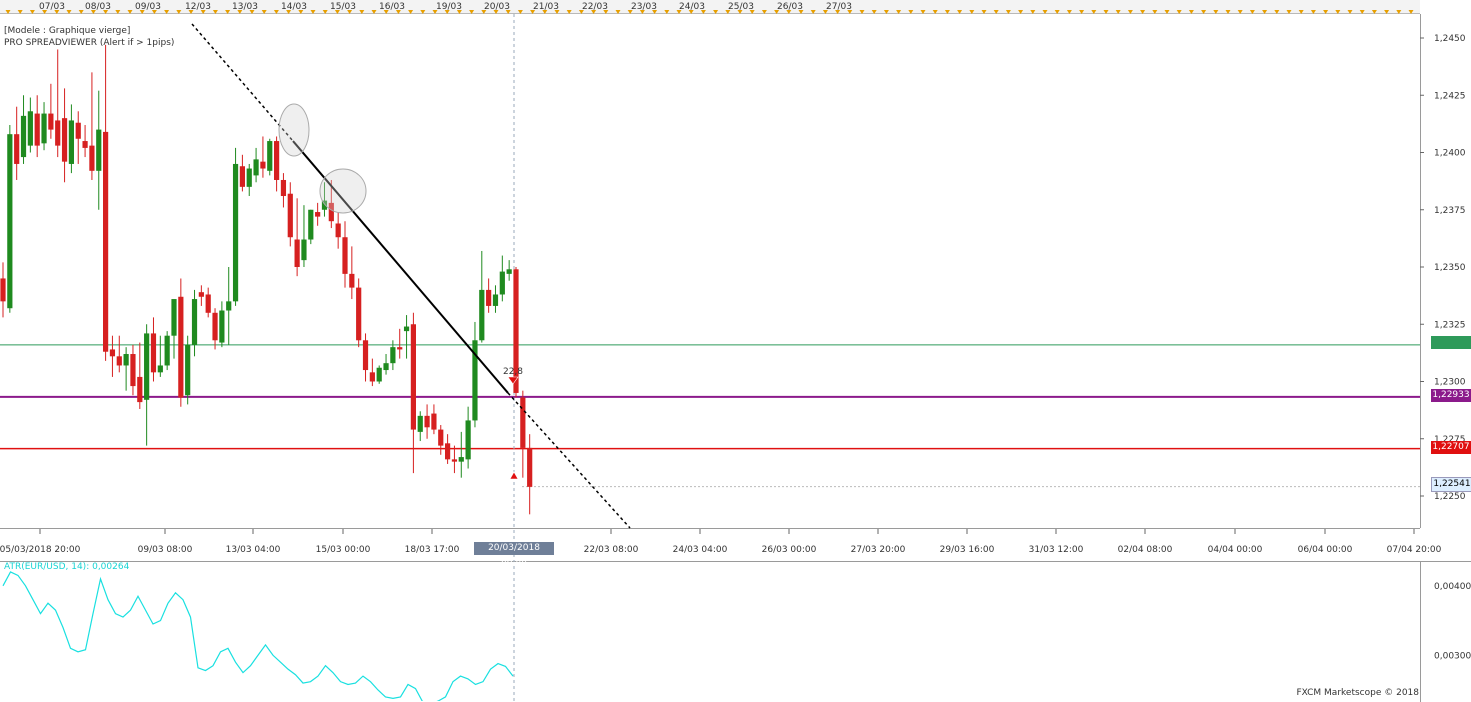  What do you see at coordinates (789, 550) in the screenshot?
I see `time-tick-label: 26/03 00:00` at bounding box center [789, 550].